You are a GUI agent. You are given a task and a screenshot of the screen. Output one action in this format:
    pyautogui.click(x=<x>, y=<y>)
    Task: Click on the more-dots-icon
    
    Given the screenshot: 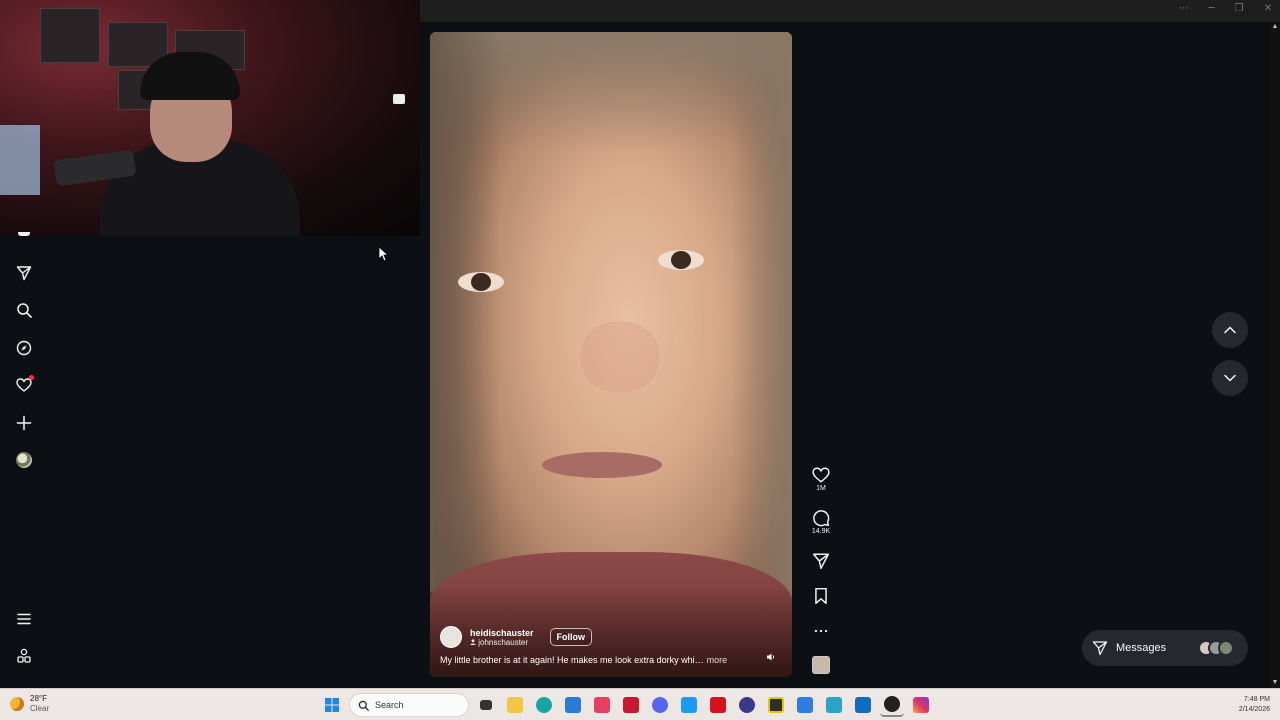 What is the action you would take?
    pyautogui.click(x=821, y=631)
    